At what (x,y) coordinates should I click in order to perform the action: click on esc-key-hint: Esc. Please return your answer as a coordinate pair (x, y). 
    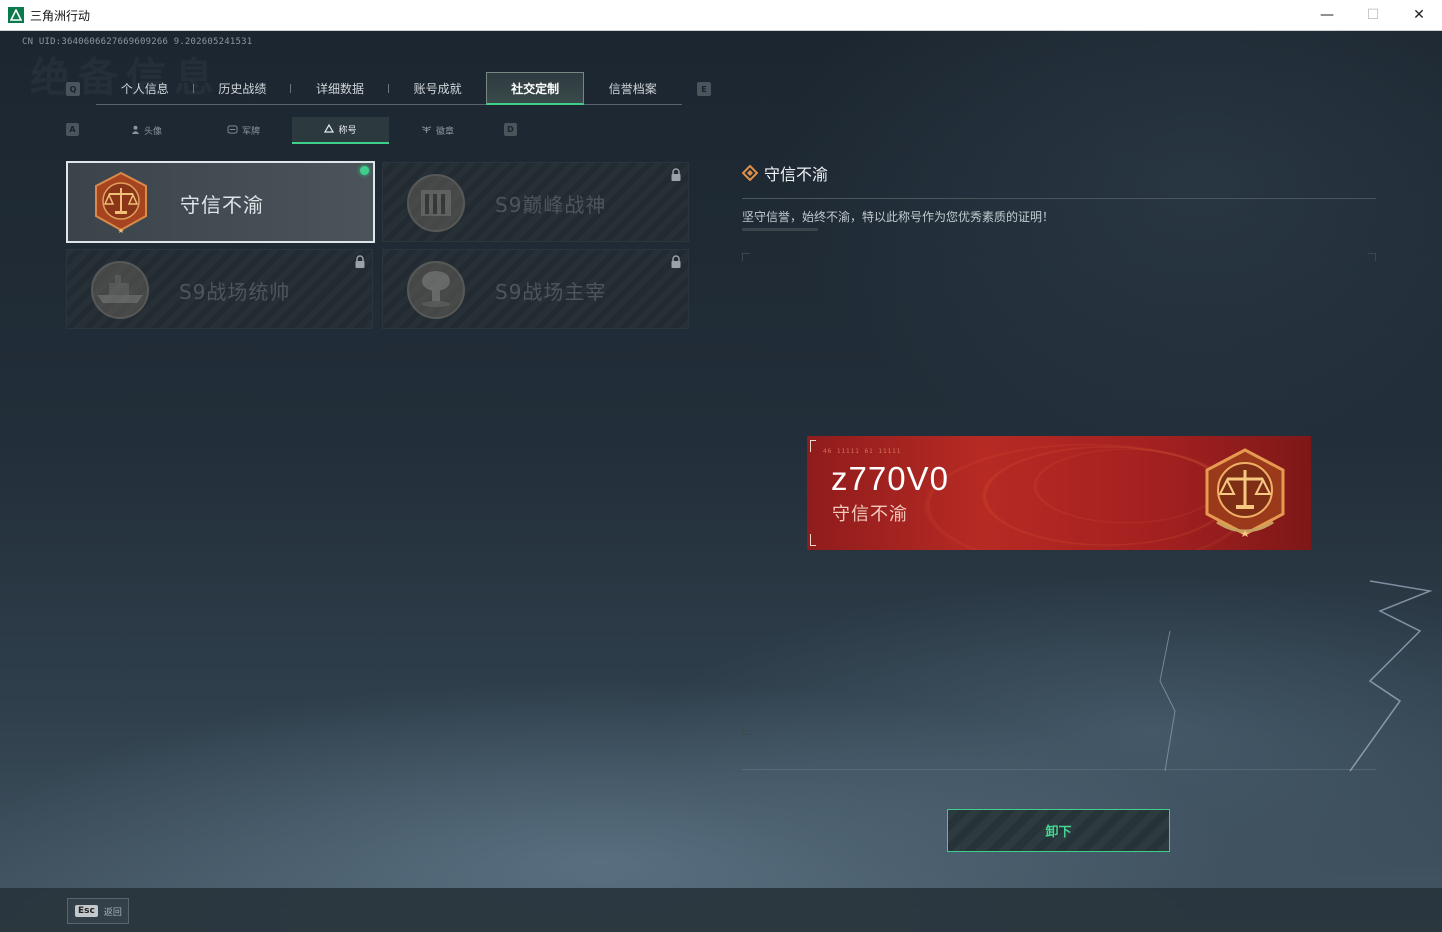
    Looking at the image, I should click on (86, 911).